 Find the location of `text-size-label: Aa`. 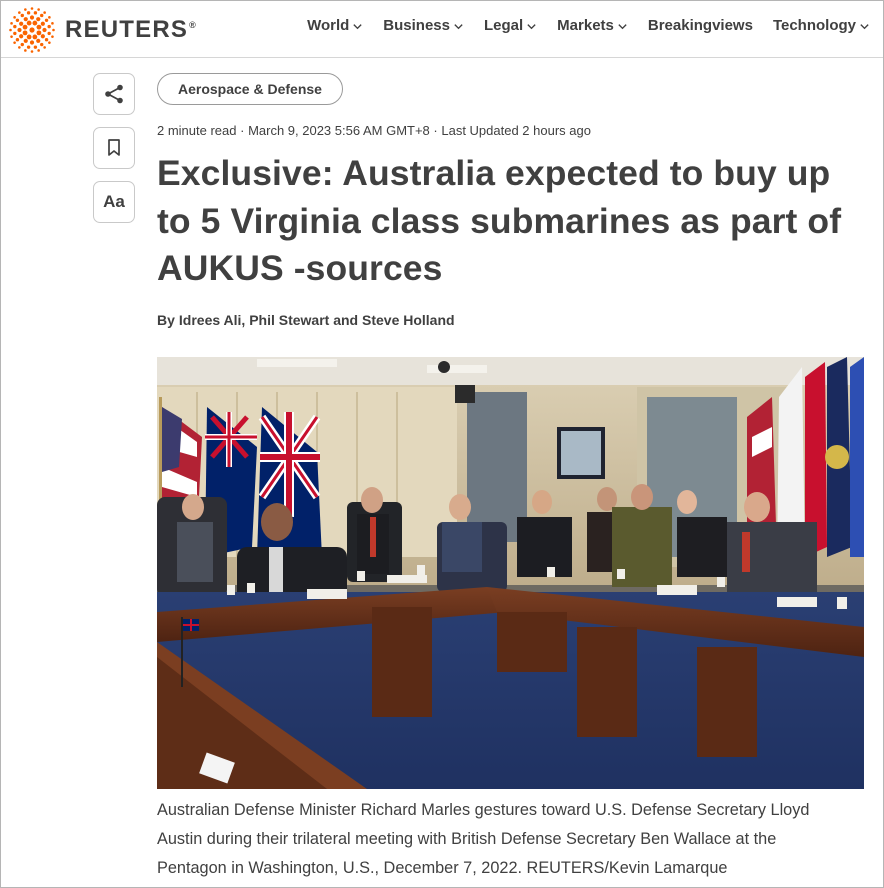

text-size-label: Aa is located at coordinates (114, 201).